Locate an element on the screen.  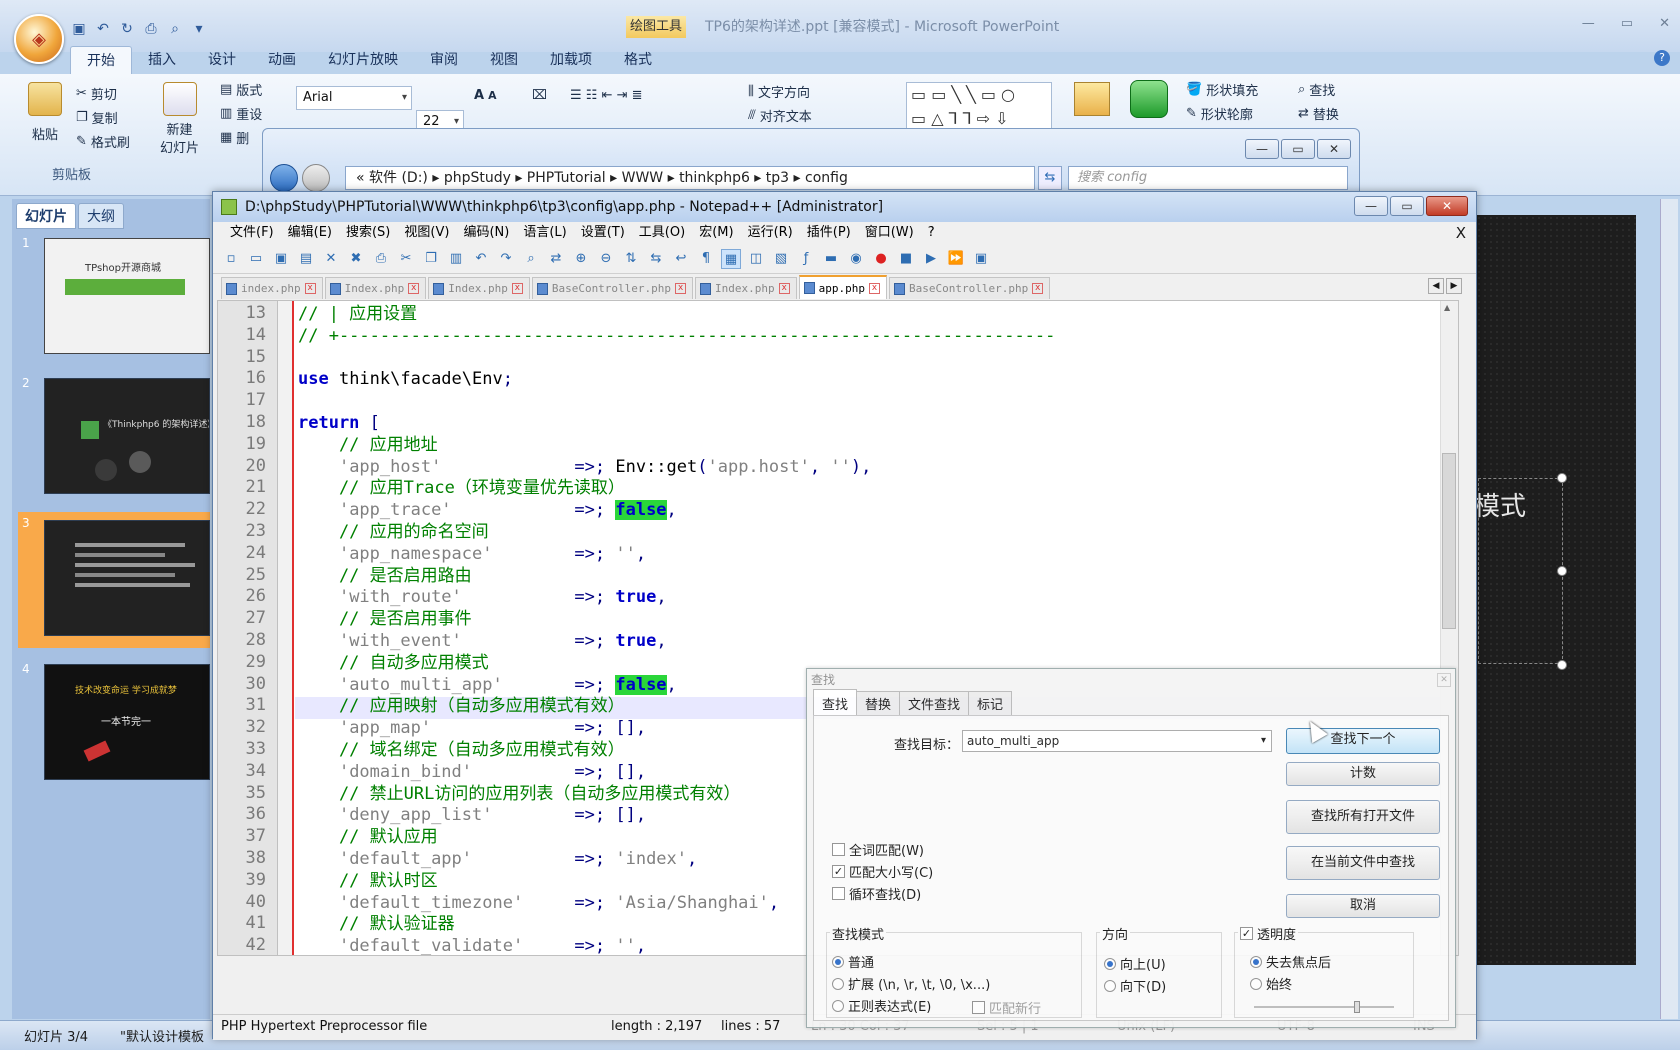
slider-thumb is located at coordinates (1357, 1007).